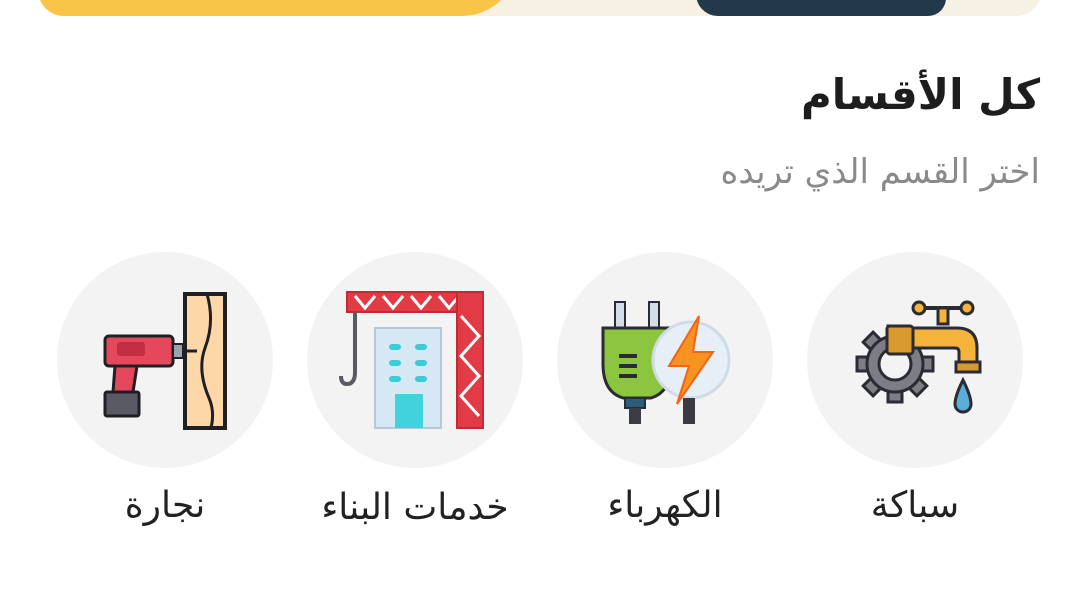 This screenshot has width=1080, height=607. Describe the element at coordinates (468, 8) in the screenshot. I see `banner-curve` at that location.